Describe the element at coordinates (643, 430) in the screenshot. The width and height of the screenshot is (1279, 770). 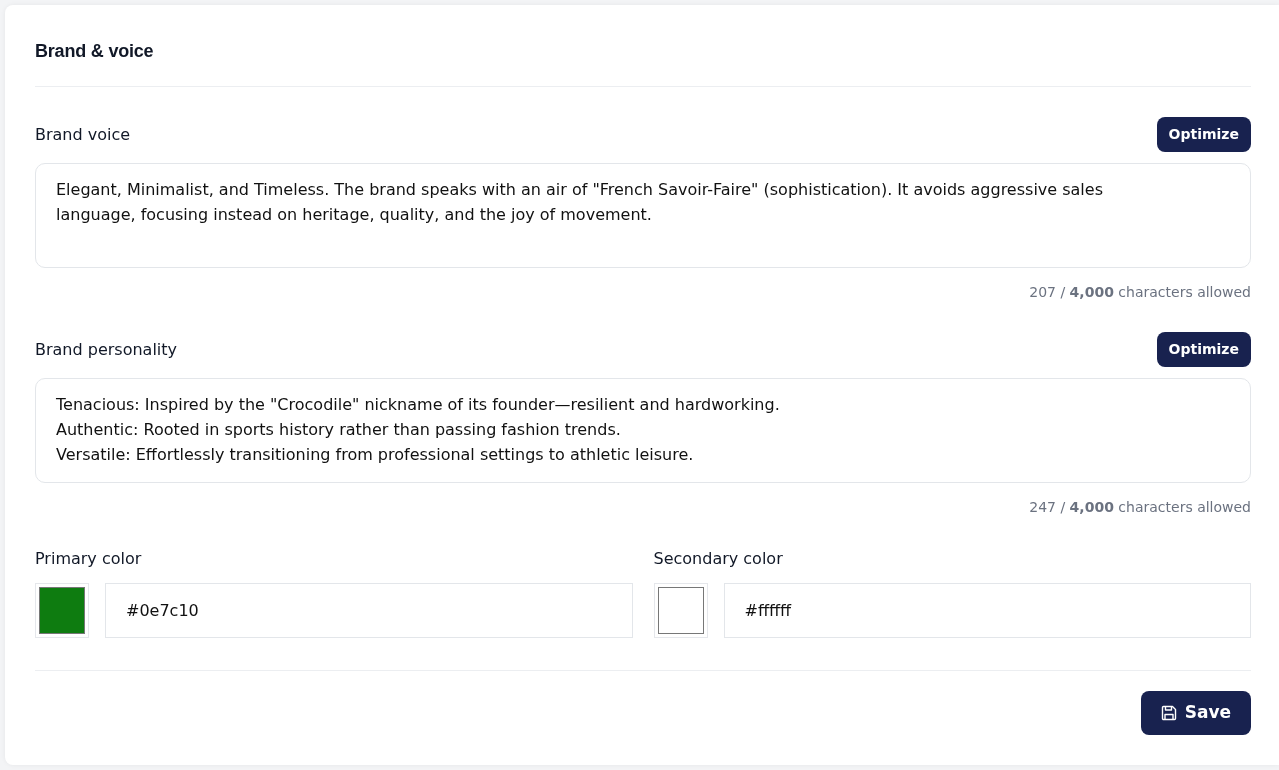
I see `text-area: Tenacious: Inspired by the "Crocodile" nickname of its founder—resilient and hardworking. Authentic: Rooted in sports history rather than passing fashion trends. Versatile: Effortlessly transitioning from professional settings to athletic leisure.` at that location.